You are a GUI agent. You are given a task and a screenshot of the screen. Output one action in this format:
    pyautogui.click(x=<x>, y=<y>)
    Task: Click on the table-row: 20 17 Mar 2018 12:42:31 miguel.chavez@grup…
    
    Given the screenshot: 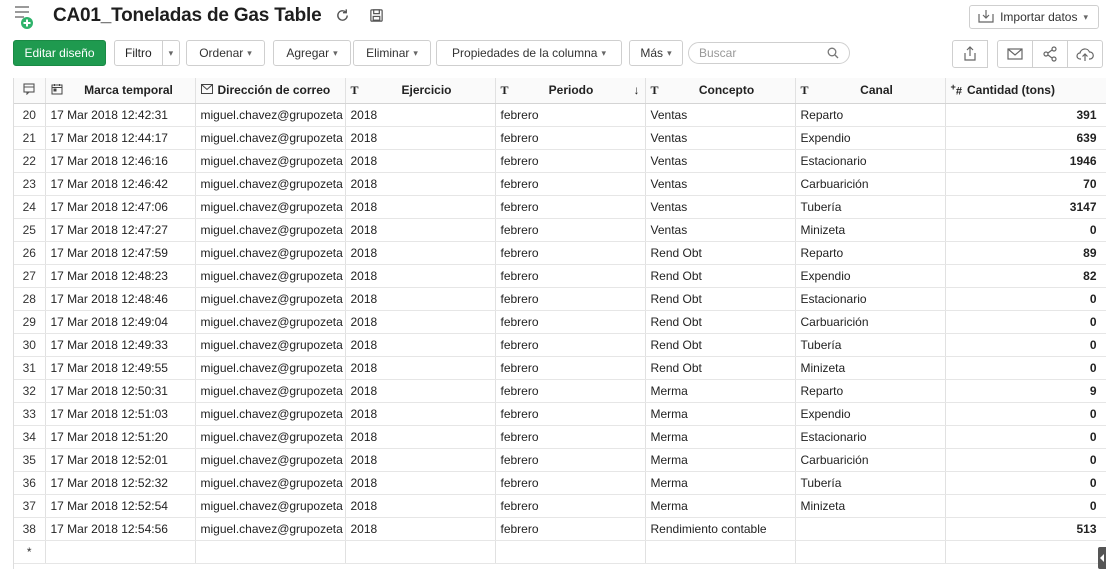 What is the action you would take?
    pyautogui.click(x=560, y=115)
    